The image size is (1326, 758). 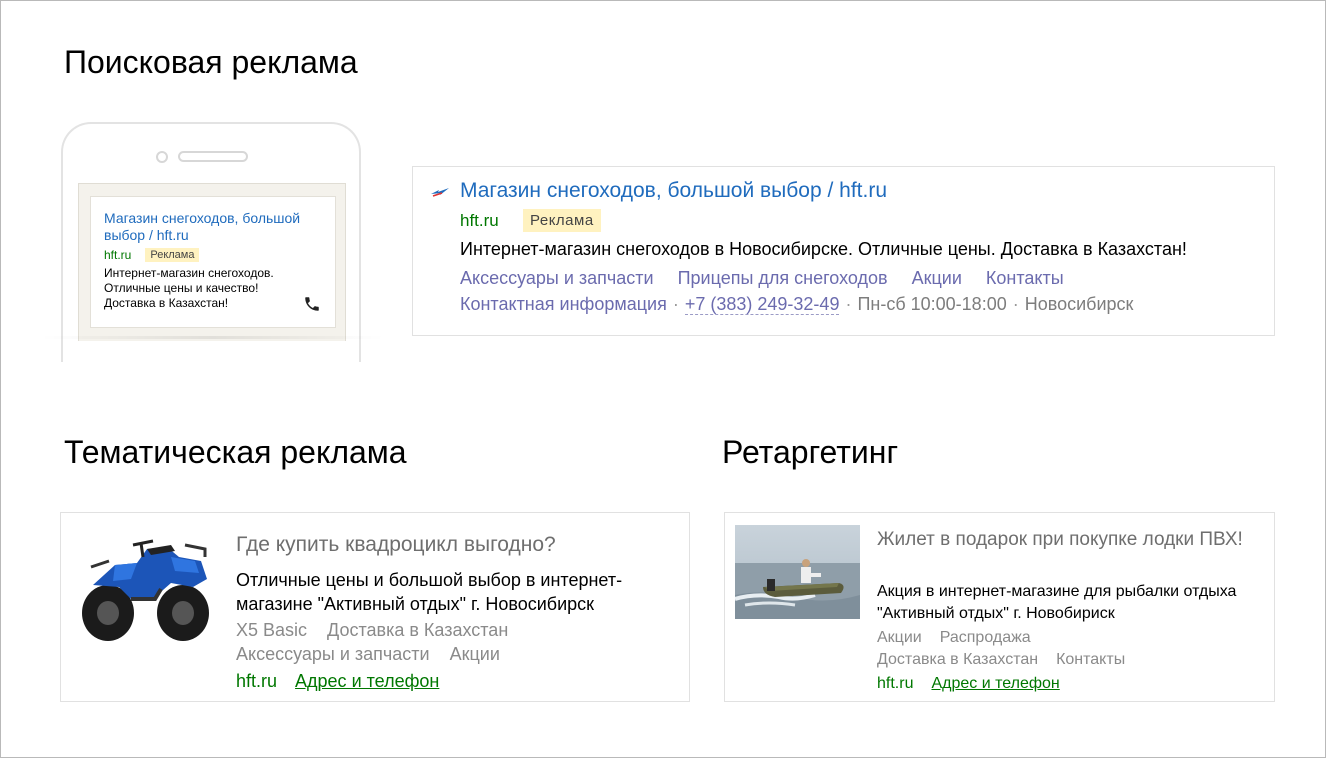 What do you see at coordinates (995, 684) in the screenshot?
I see `retargeting-ad-address-link: Адрес и телефон` at bounding box center [995, 684].